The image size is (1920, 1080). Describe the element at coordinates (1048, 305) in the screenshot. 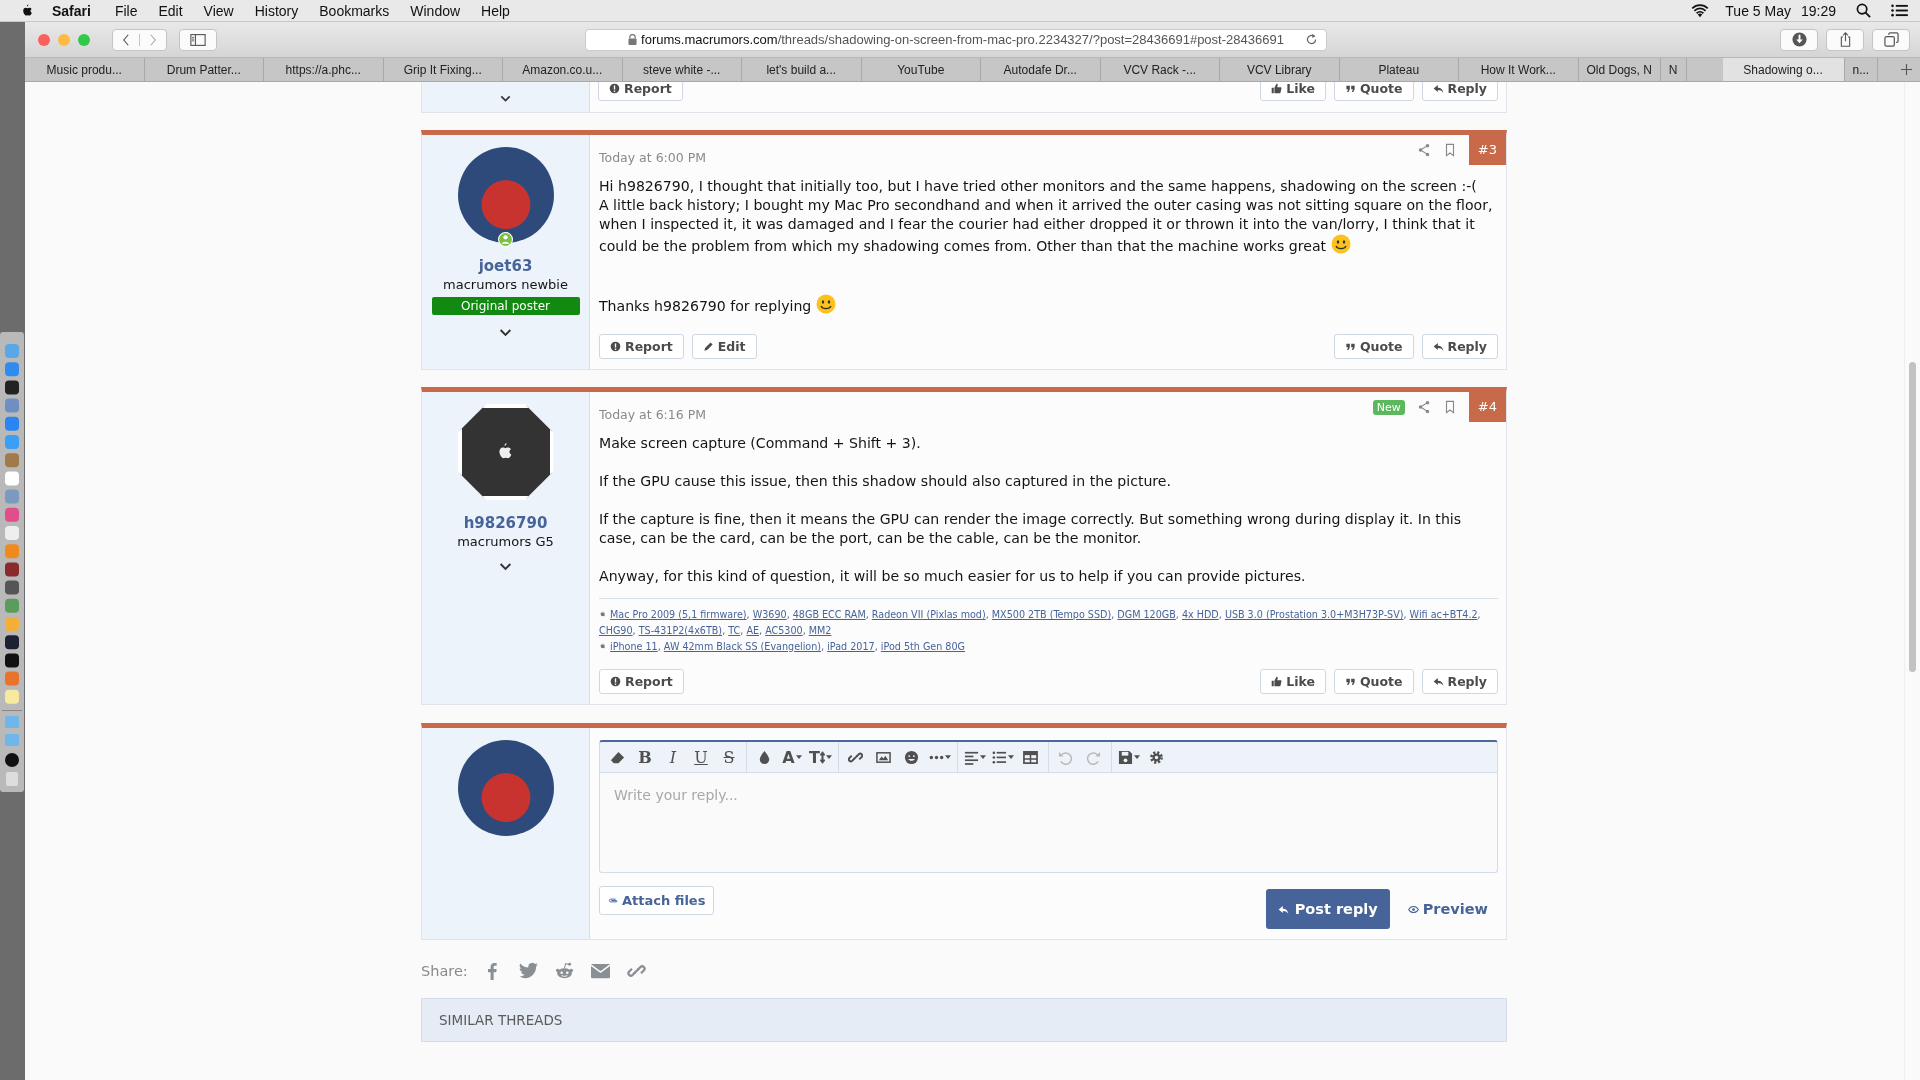

I see `post-text: Thanks h9826790 for replying` at that location.